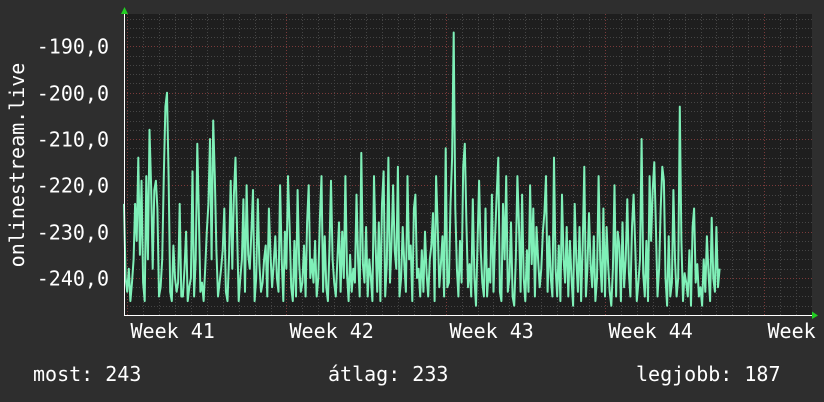 This screenshot has height=402, width=824. What do you see at coordinates (124, 10) in the screenshot?
I see `y-axis-arrow-icon` at bounding box center [124, 10].